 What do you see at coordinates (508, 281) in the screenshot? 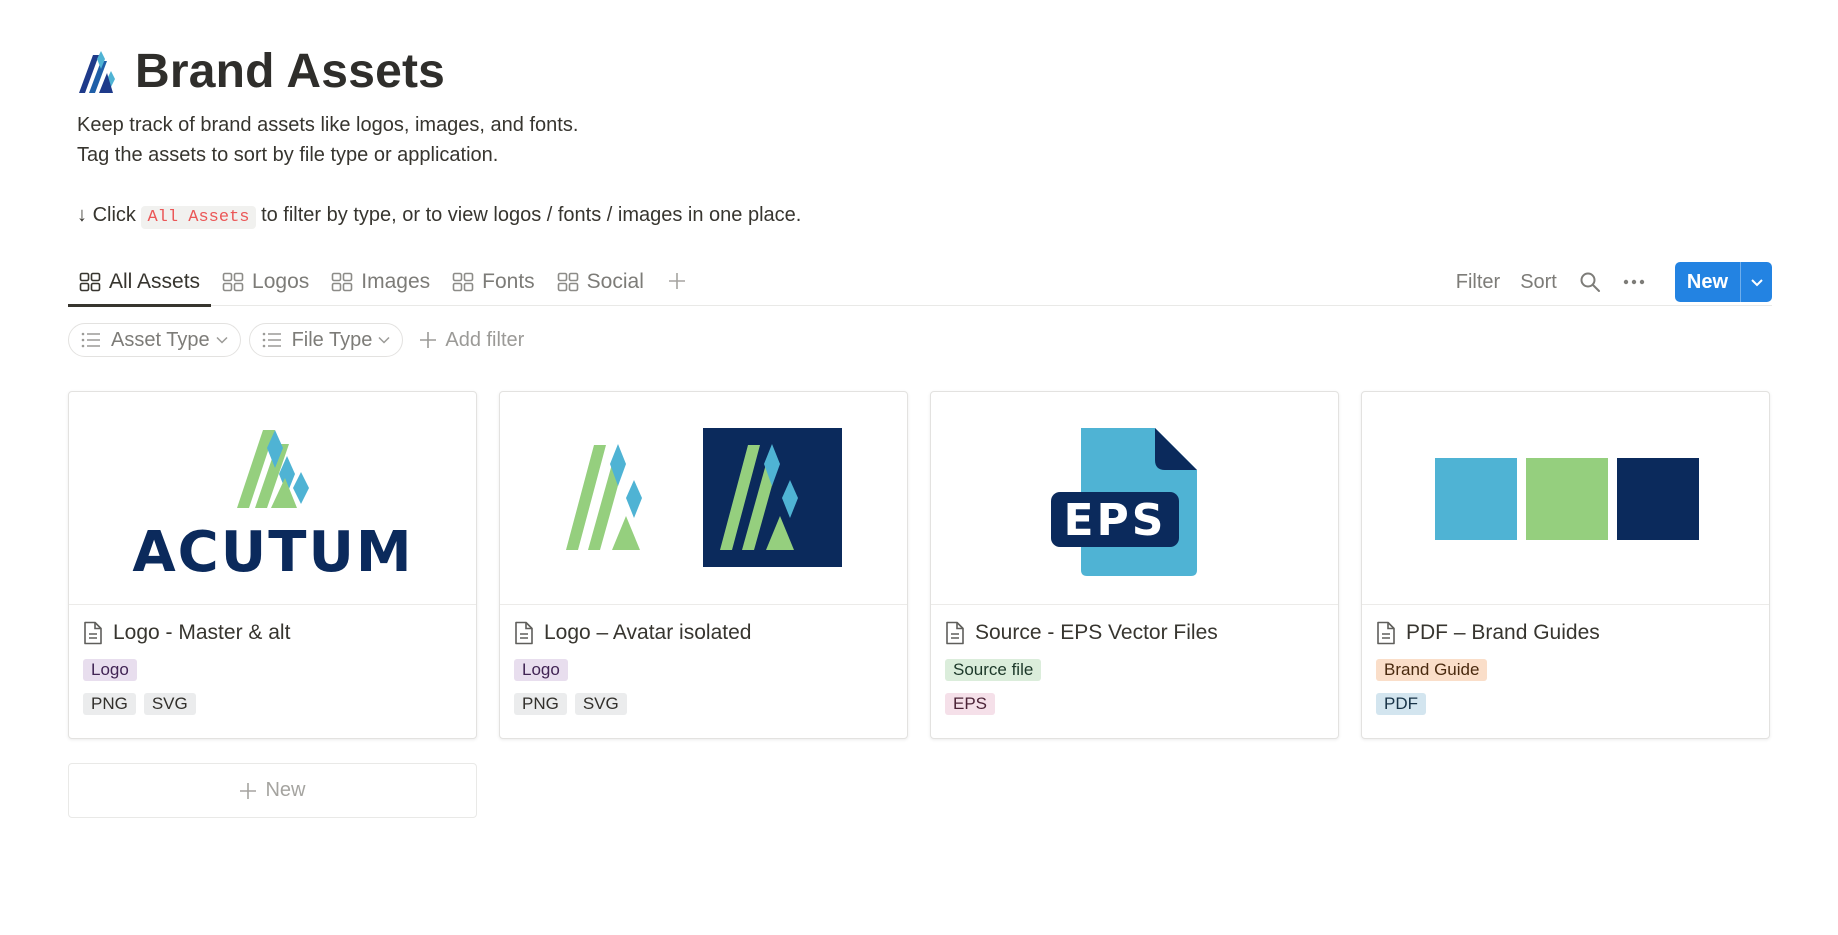
I see `tab-label: Fonts` at bounding box center [508, 281].